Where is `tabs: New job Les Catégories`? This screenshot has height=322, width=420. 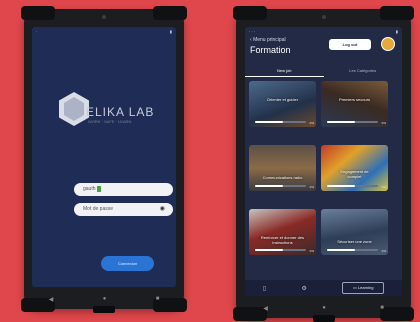 tabs: New job Les Catégories is located at coordinates (323, 72).